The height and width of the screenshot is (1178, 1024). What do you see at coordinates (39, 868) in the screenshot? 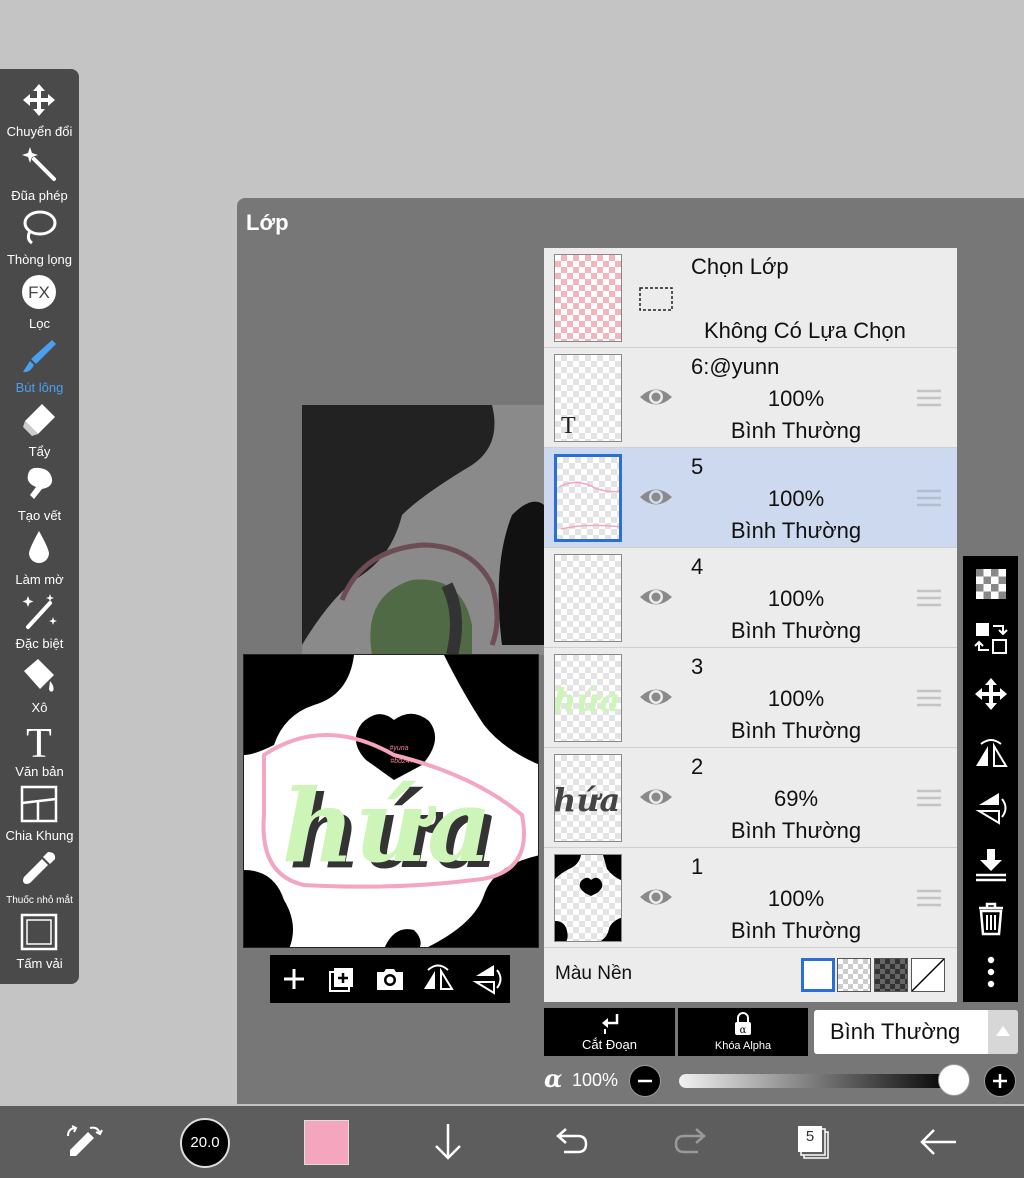
I see `eyedropper-icon` at bounding box center [39, 868].